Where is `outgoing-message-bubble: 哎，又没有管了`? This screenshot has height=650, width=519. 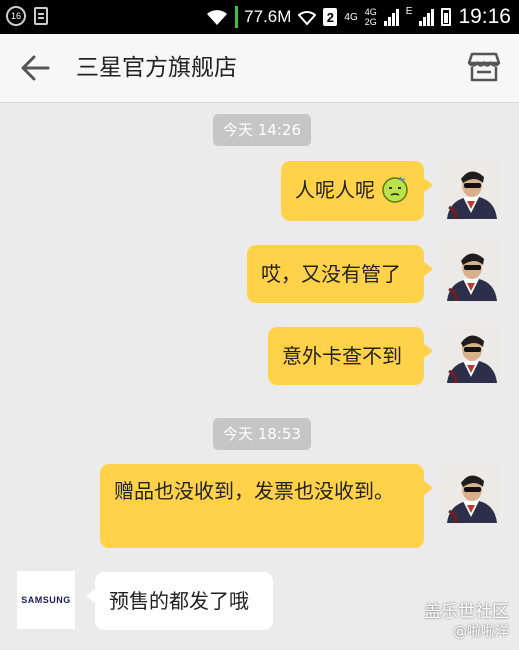
outgoing-message-bubble: 哎，又没有管了 is located at coordinates (340, 274).